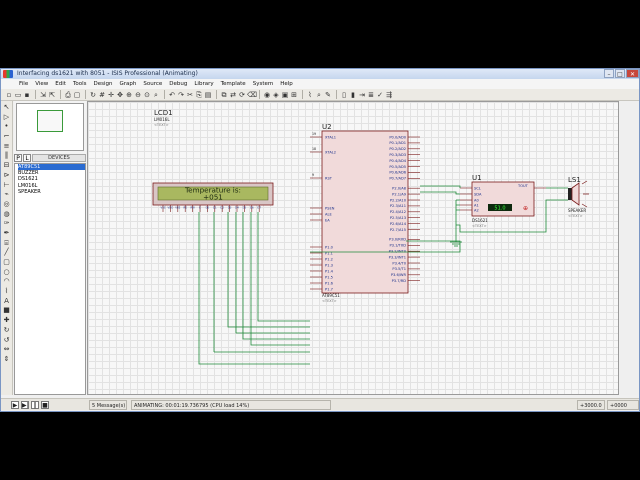  What do you see at coordinates (103, 84) in the screenshot?
I see `menu-design: Design` at bounding box center [103, 84].